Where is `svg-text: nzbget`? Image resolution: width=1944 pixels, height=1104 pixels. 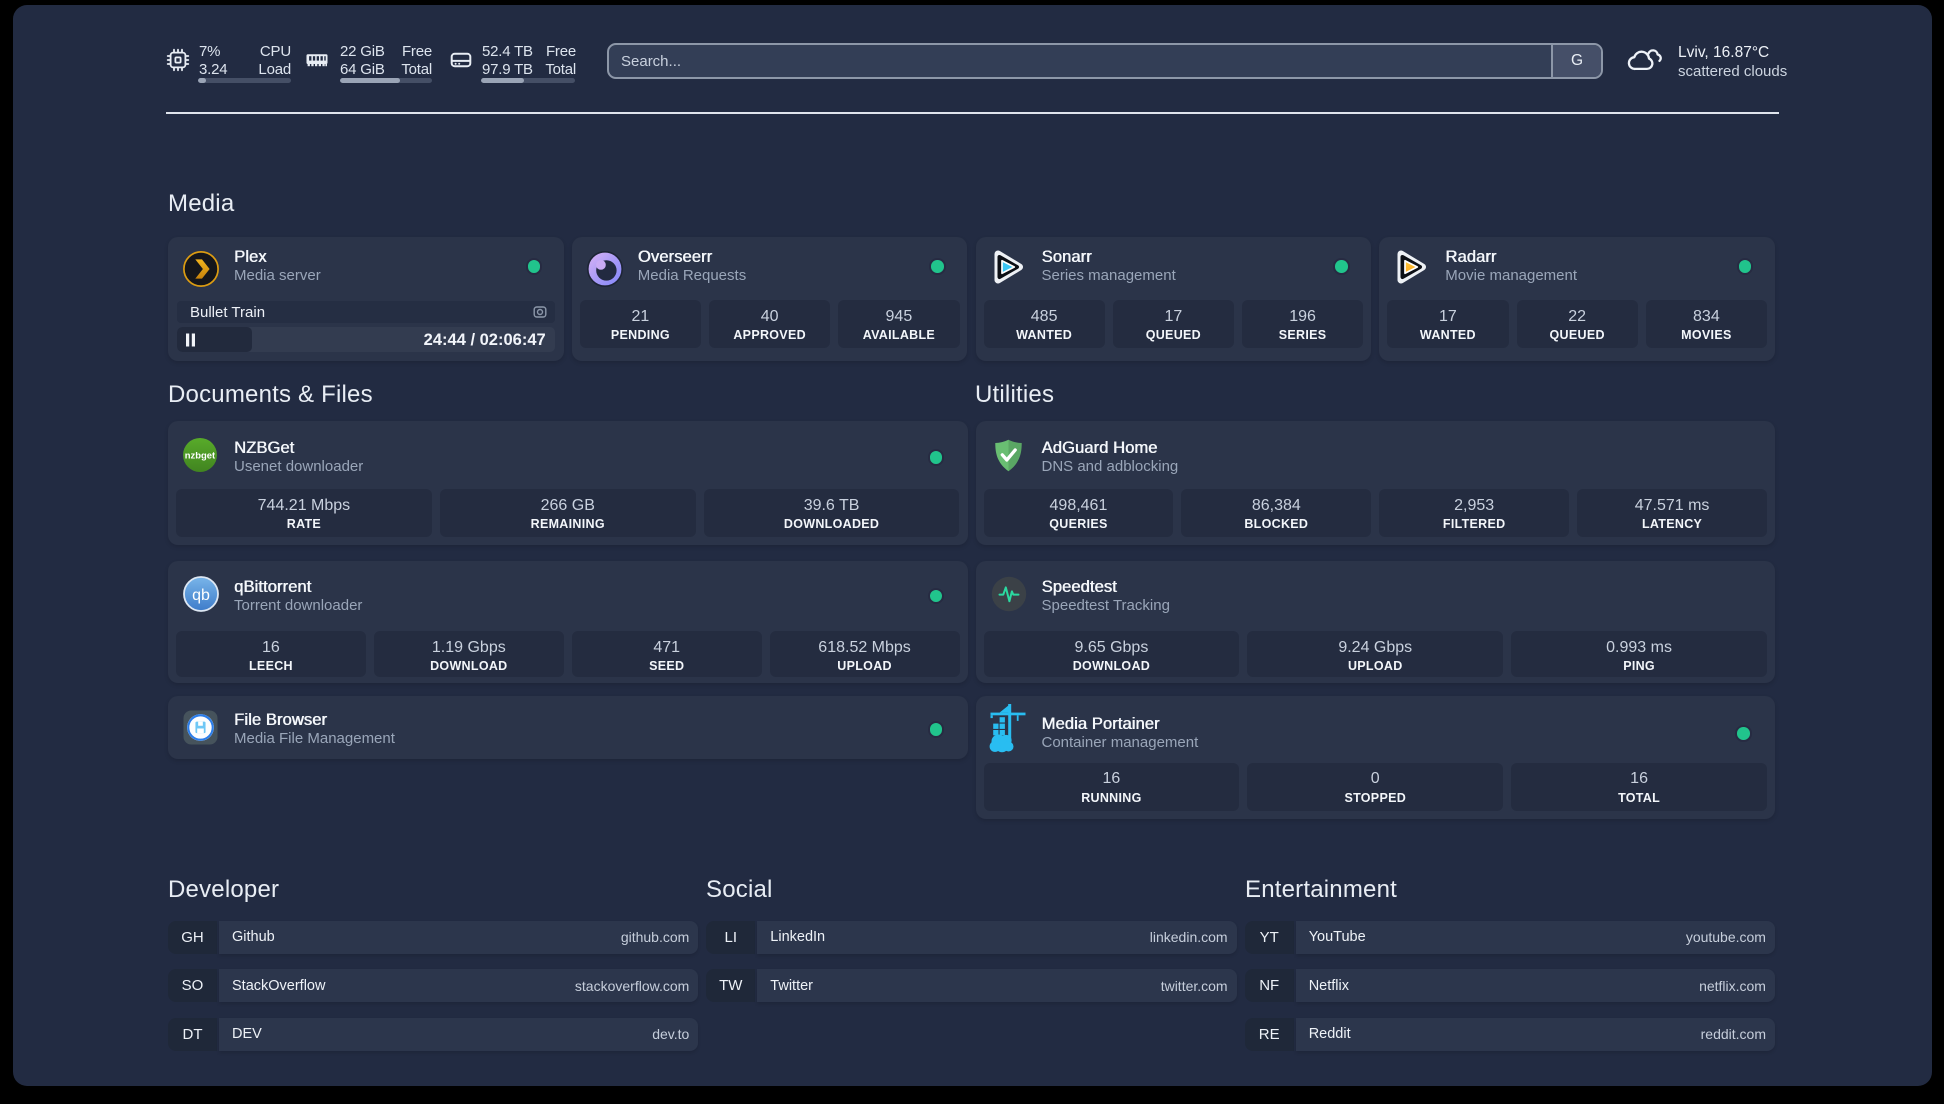
svg-text: nzbget is located at coordinates (200, 455).